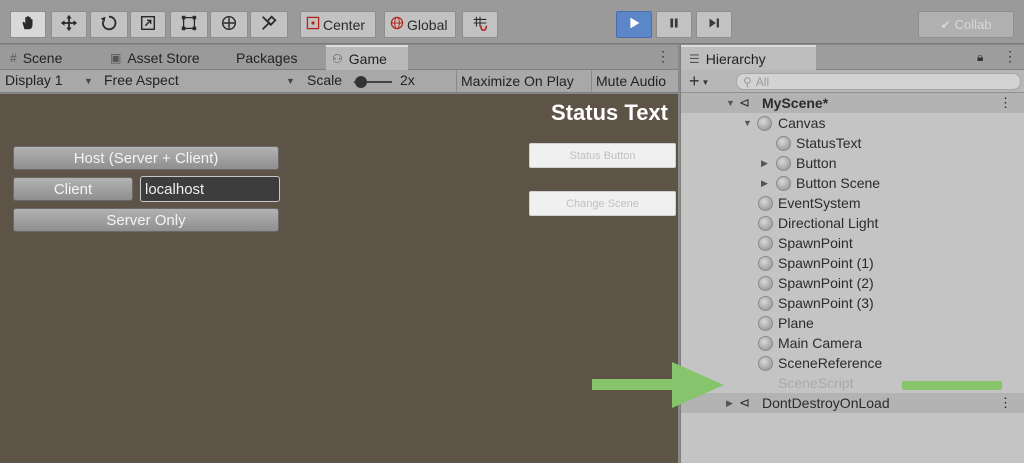  What do you see at coordinates (816, 163) in the screenshot?
I see `hierarchy-item-label: Button` at bounding box center [816, 163].